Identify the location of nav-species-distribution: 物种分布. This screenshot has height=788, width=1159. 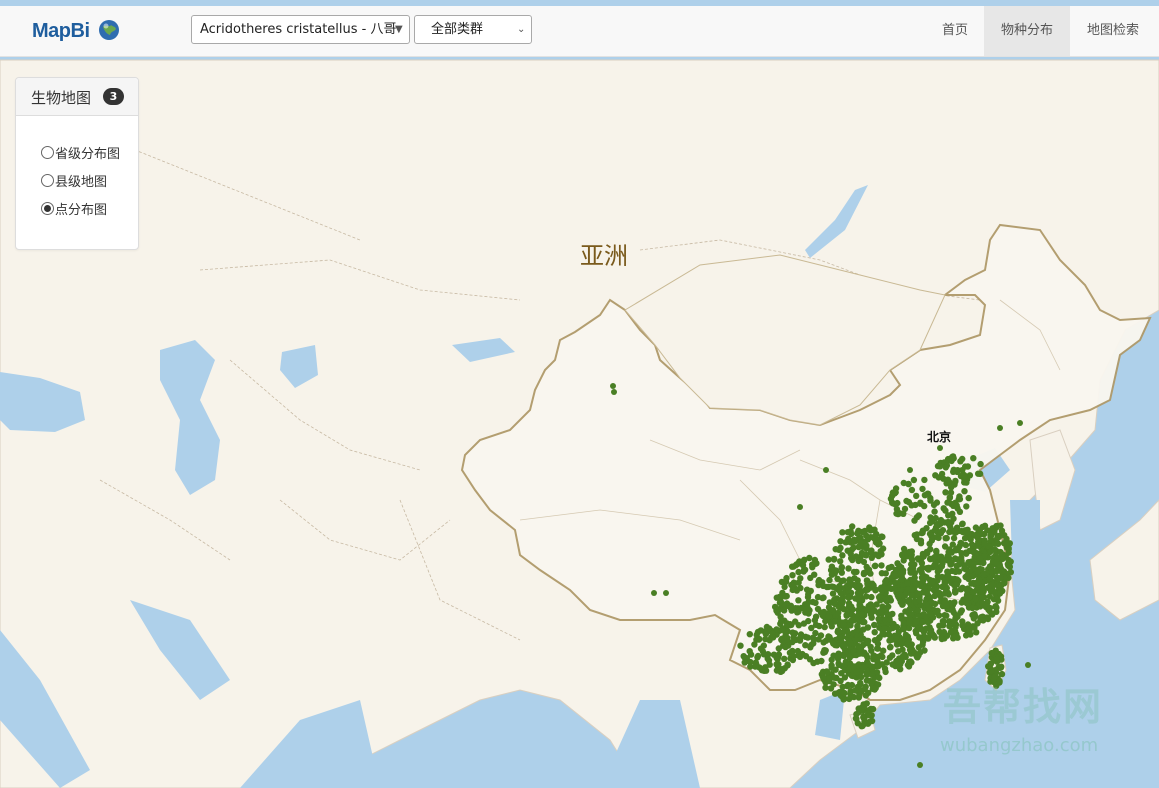
(1027, 31).